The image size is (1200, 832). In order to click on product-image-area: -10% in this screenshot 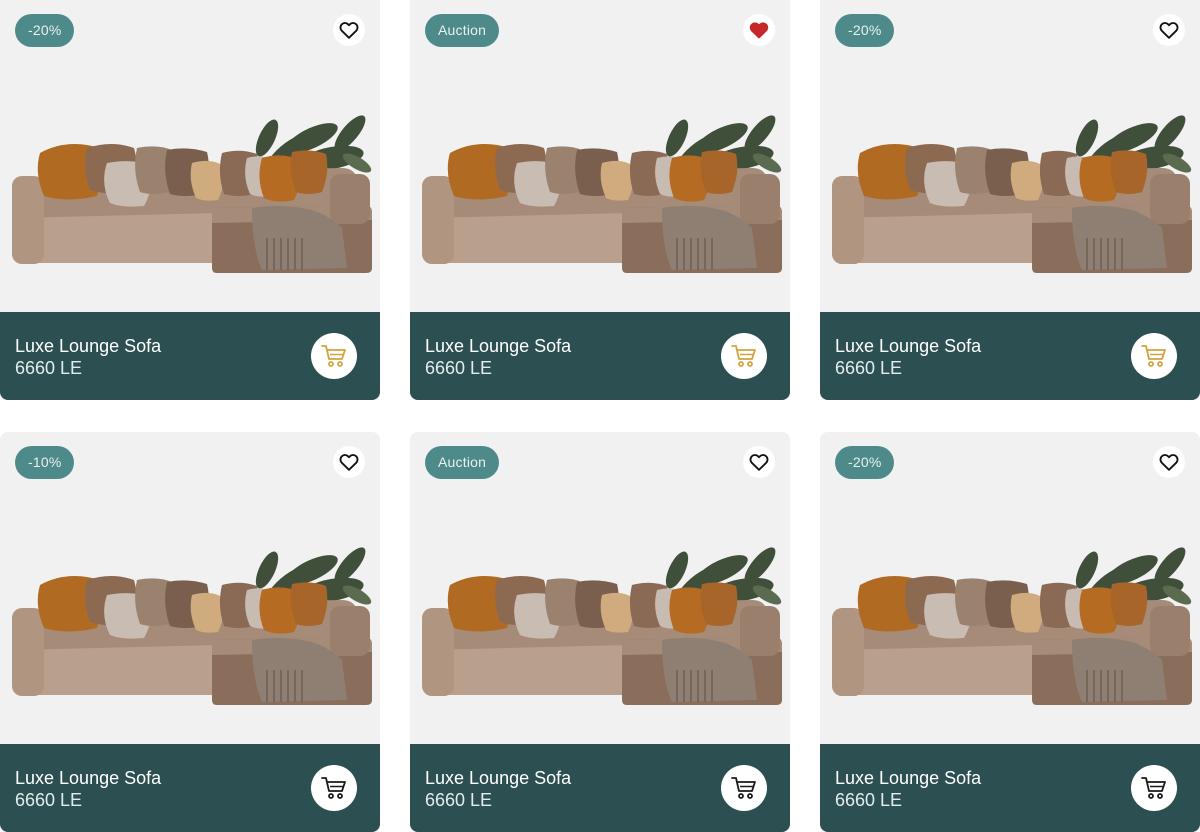, I will do `click(190, 588)`.